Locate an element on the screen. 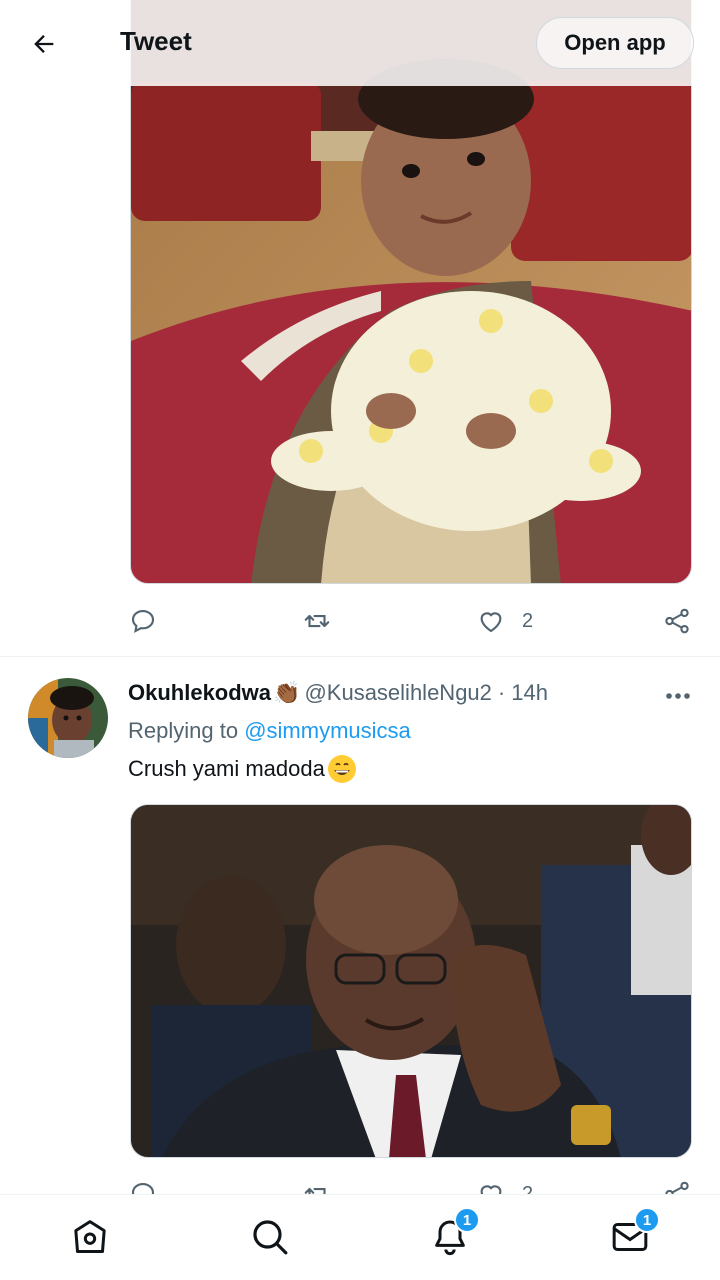 The height and width of the screenshot is (1280, 720). page-title: Tweet is located at coordinates (156, 41).